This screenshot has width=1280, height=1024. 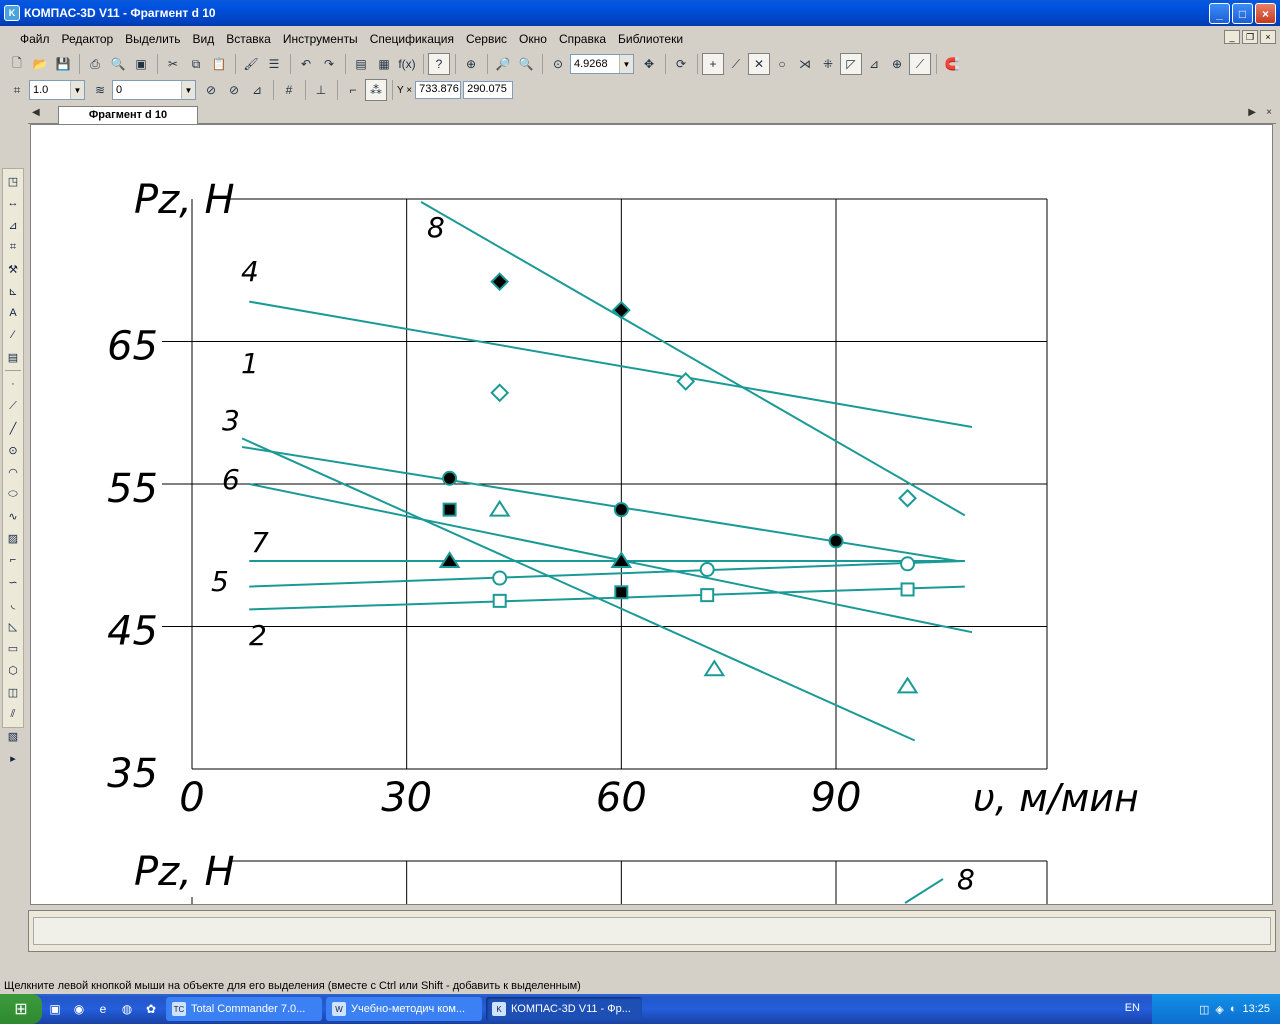 What do you see at coordinates (141, 64) in the screenshot?
I see `preview-icon: ▣` at bounding box center [141, 64].